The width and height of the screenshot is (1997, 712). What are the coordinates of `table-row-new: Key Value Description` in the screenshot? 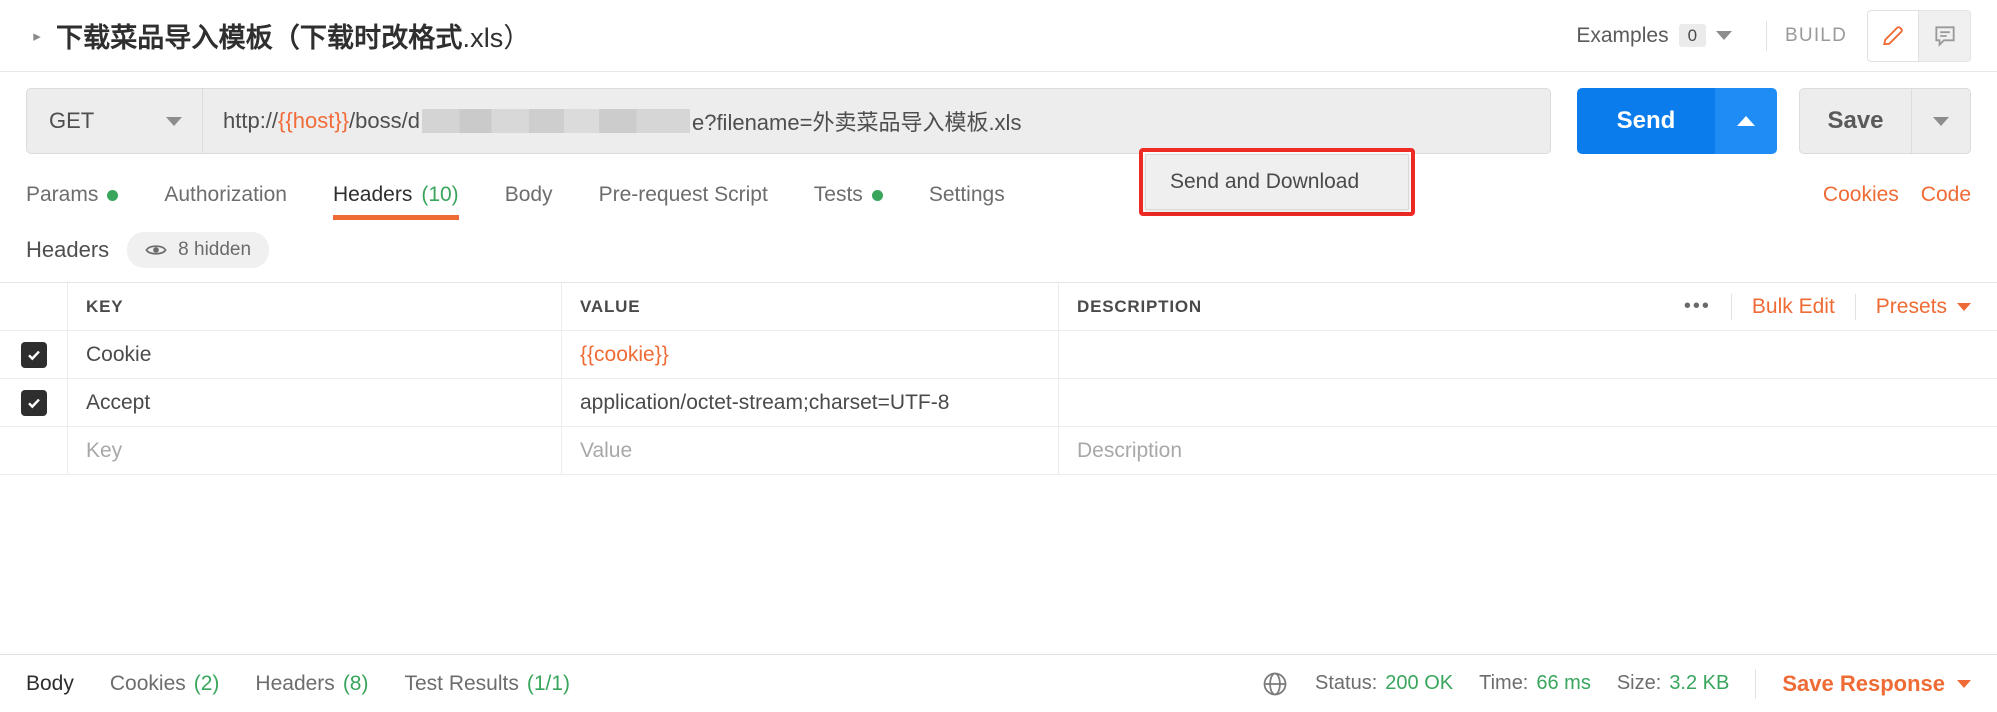 It's located at (998, 451).